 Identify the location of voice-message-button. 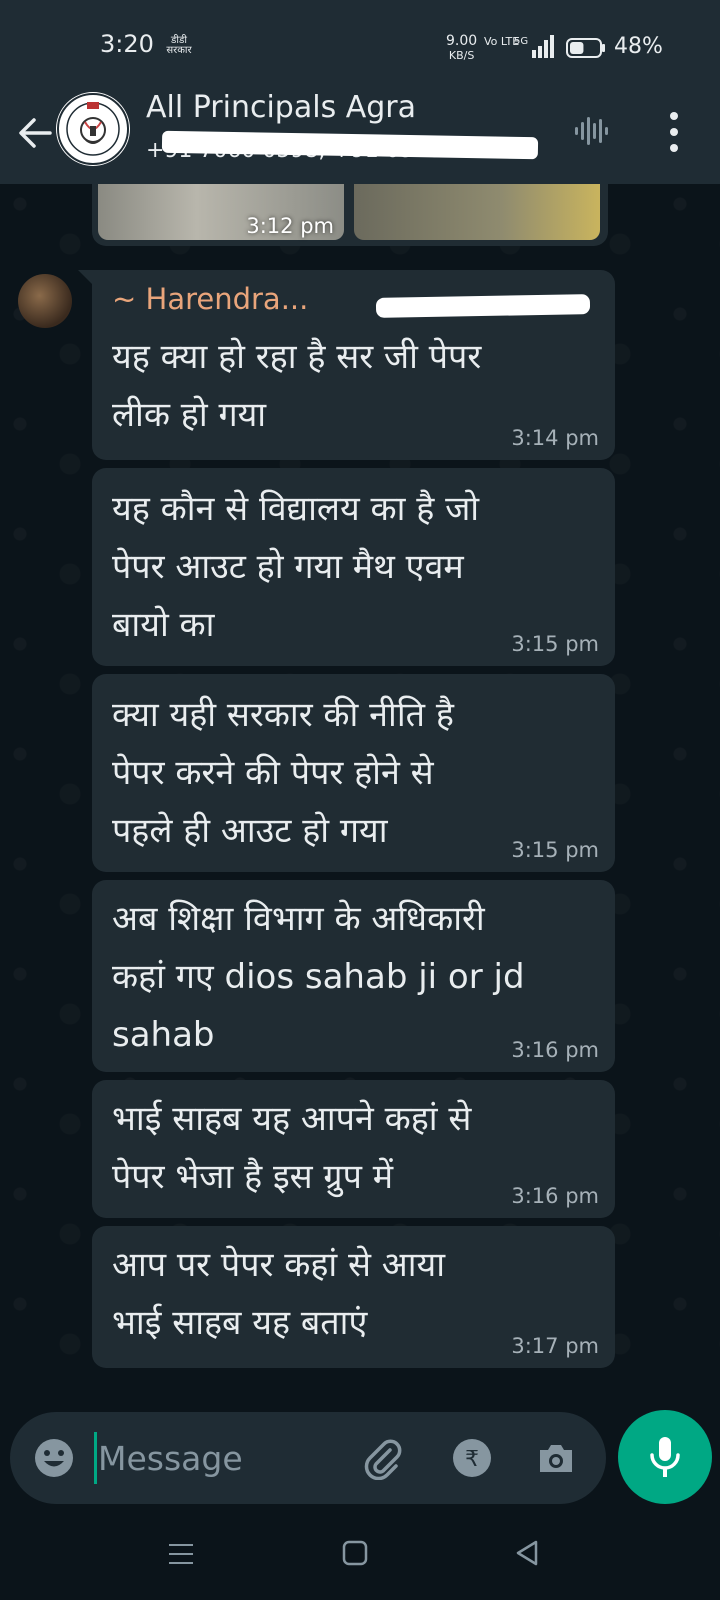
(665, 1457).